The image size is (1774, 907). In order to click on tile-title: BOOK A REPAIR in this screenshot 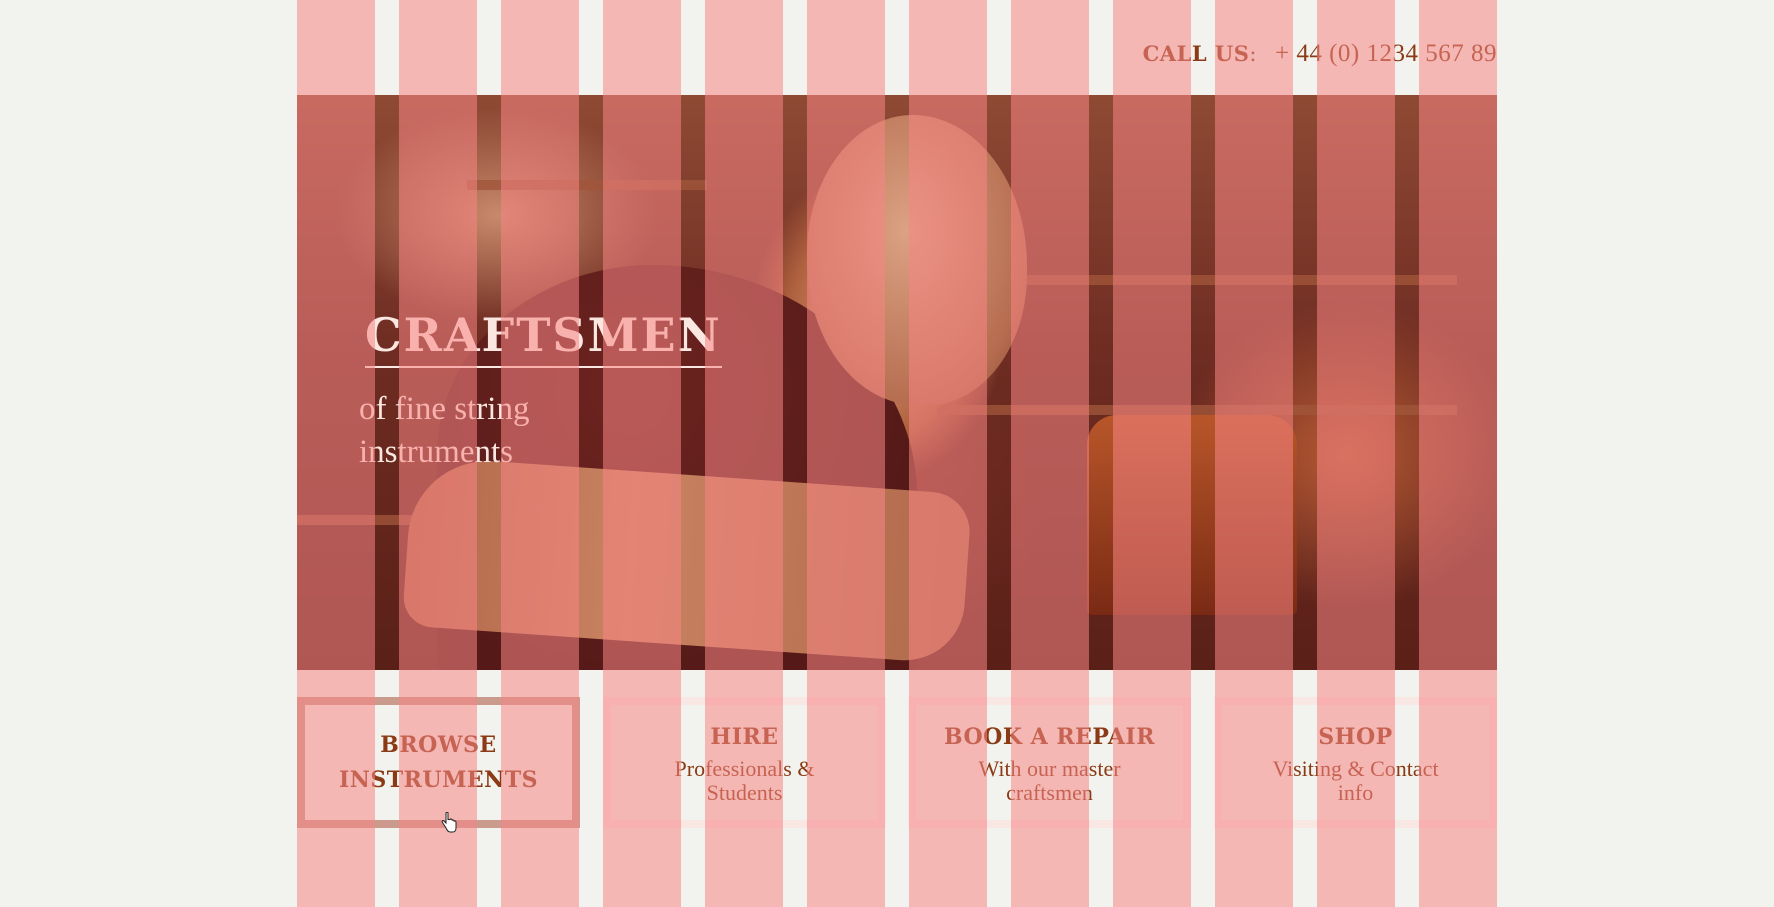, I will do `click(1049, 737)`.